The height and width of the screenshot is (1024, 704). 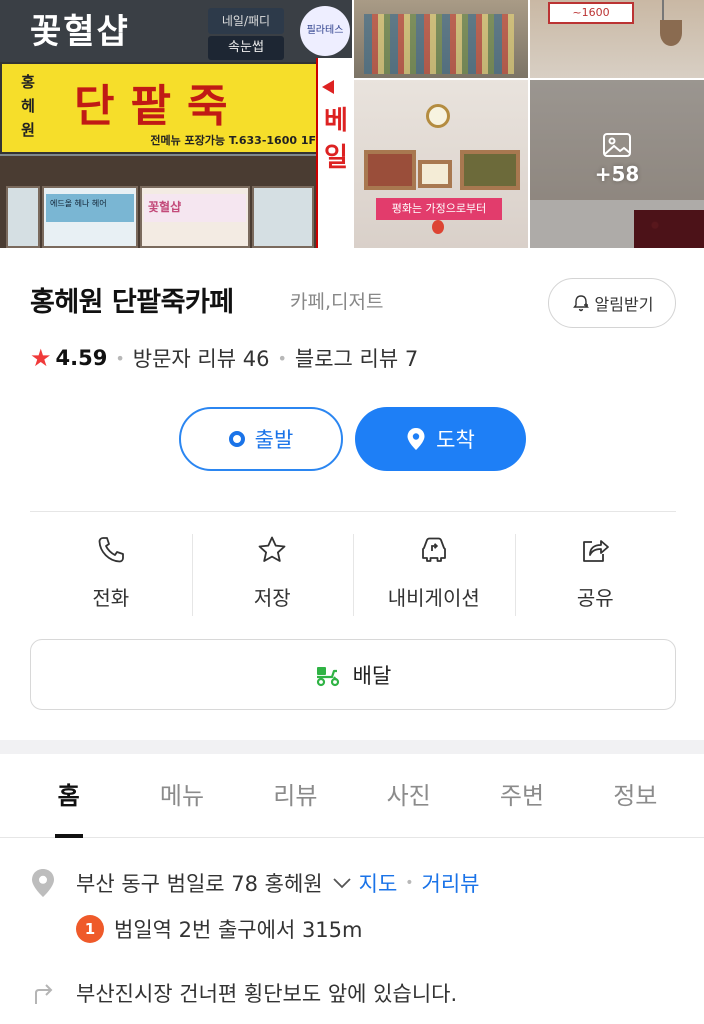 What do you see at coordinates (595, 574) in the screenshot?
I see `share-action: 공유` at bounding box center [595, 574].